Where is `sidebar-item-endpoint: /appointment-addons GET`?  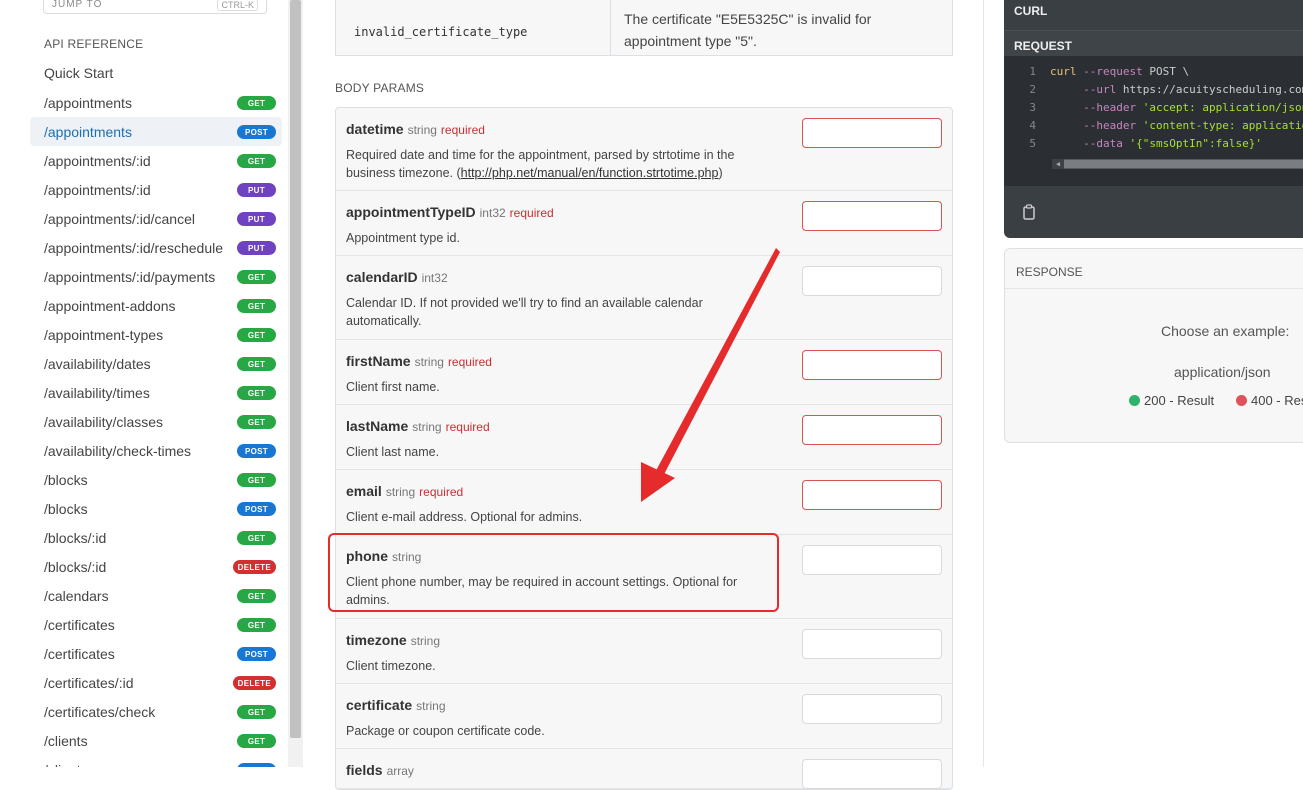 sidebar-item-endpoint: /appointment-addons GET is located at coordinates (156, 305).